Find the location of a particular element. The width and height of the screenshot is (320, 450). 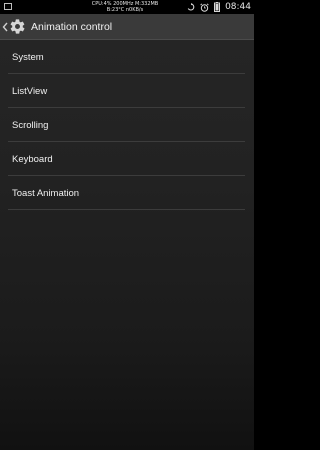

alarm-icon is located at coordinates (204, 7).